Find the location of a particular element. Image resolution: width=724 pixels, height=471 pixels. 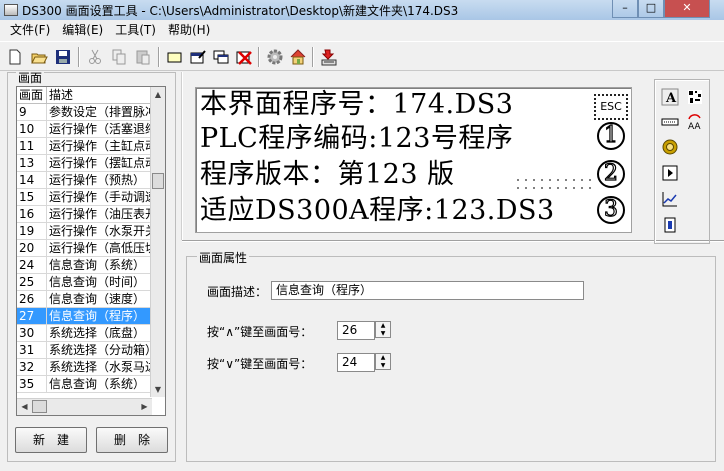

table-row: 26 信息查询（速度） is located at coordinates (91, 299).